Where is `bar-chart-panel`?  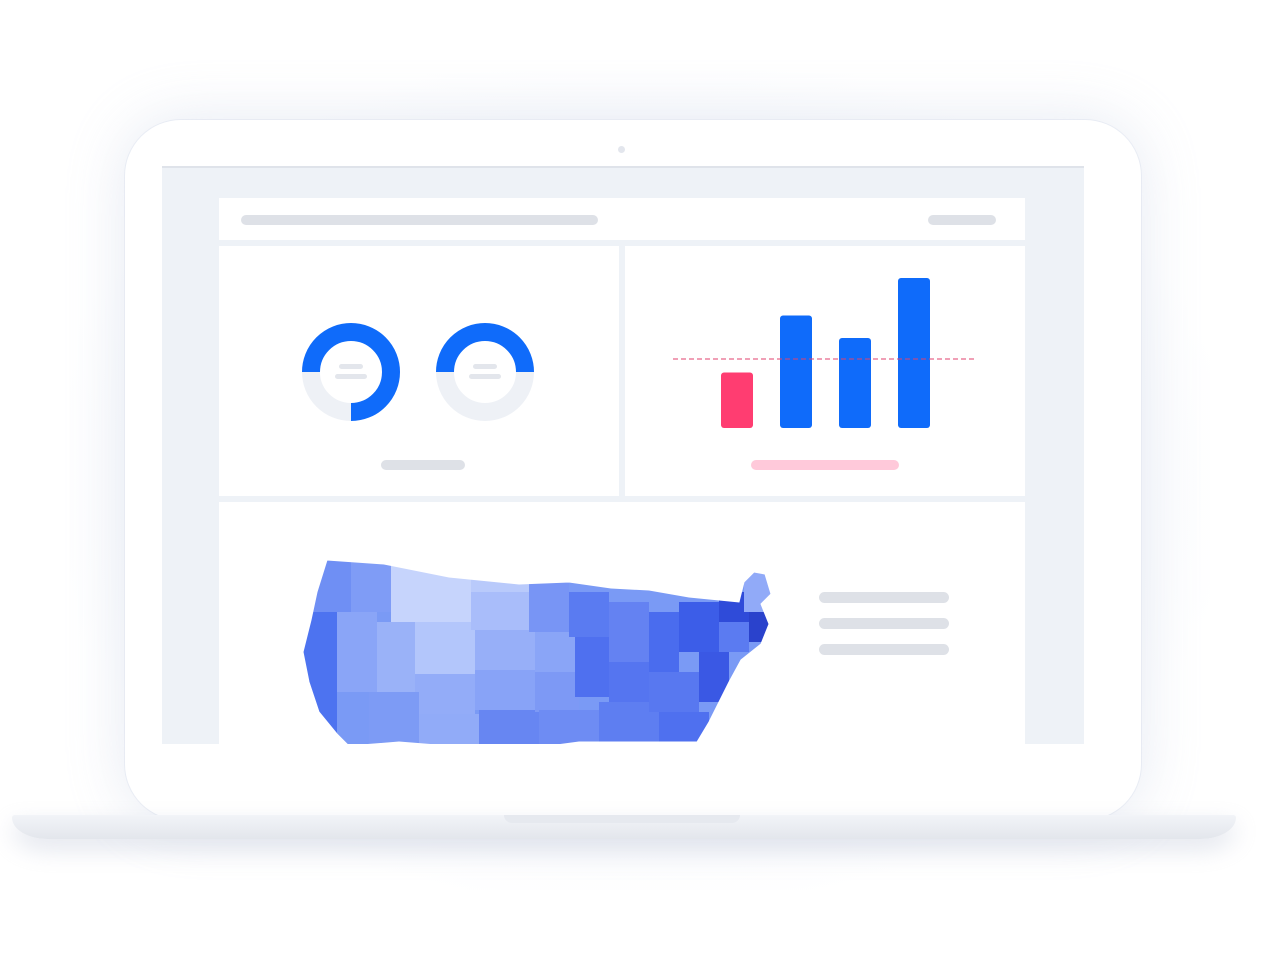 bar-chart-panel is located at coordinates (825, 371).